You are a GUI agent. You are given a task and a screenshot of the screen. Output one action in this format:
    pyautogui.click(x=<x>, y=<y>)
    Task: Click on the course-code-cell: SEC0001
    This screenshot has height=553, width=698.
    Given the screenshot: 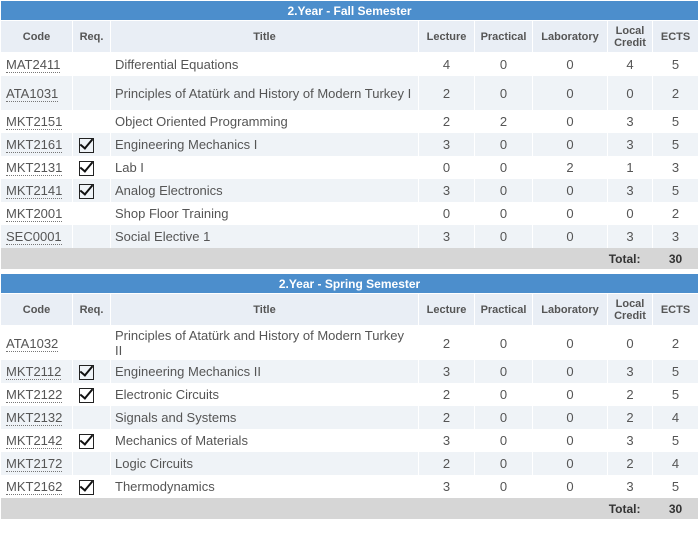 What is the action you would take?
    pyautogui.click(x=36, y=236)
    